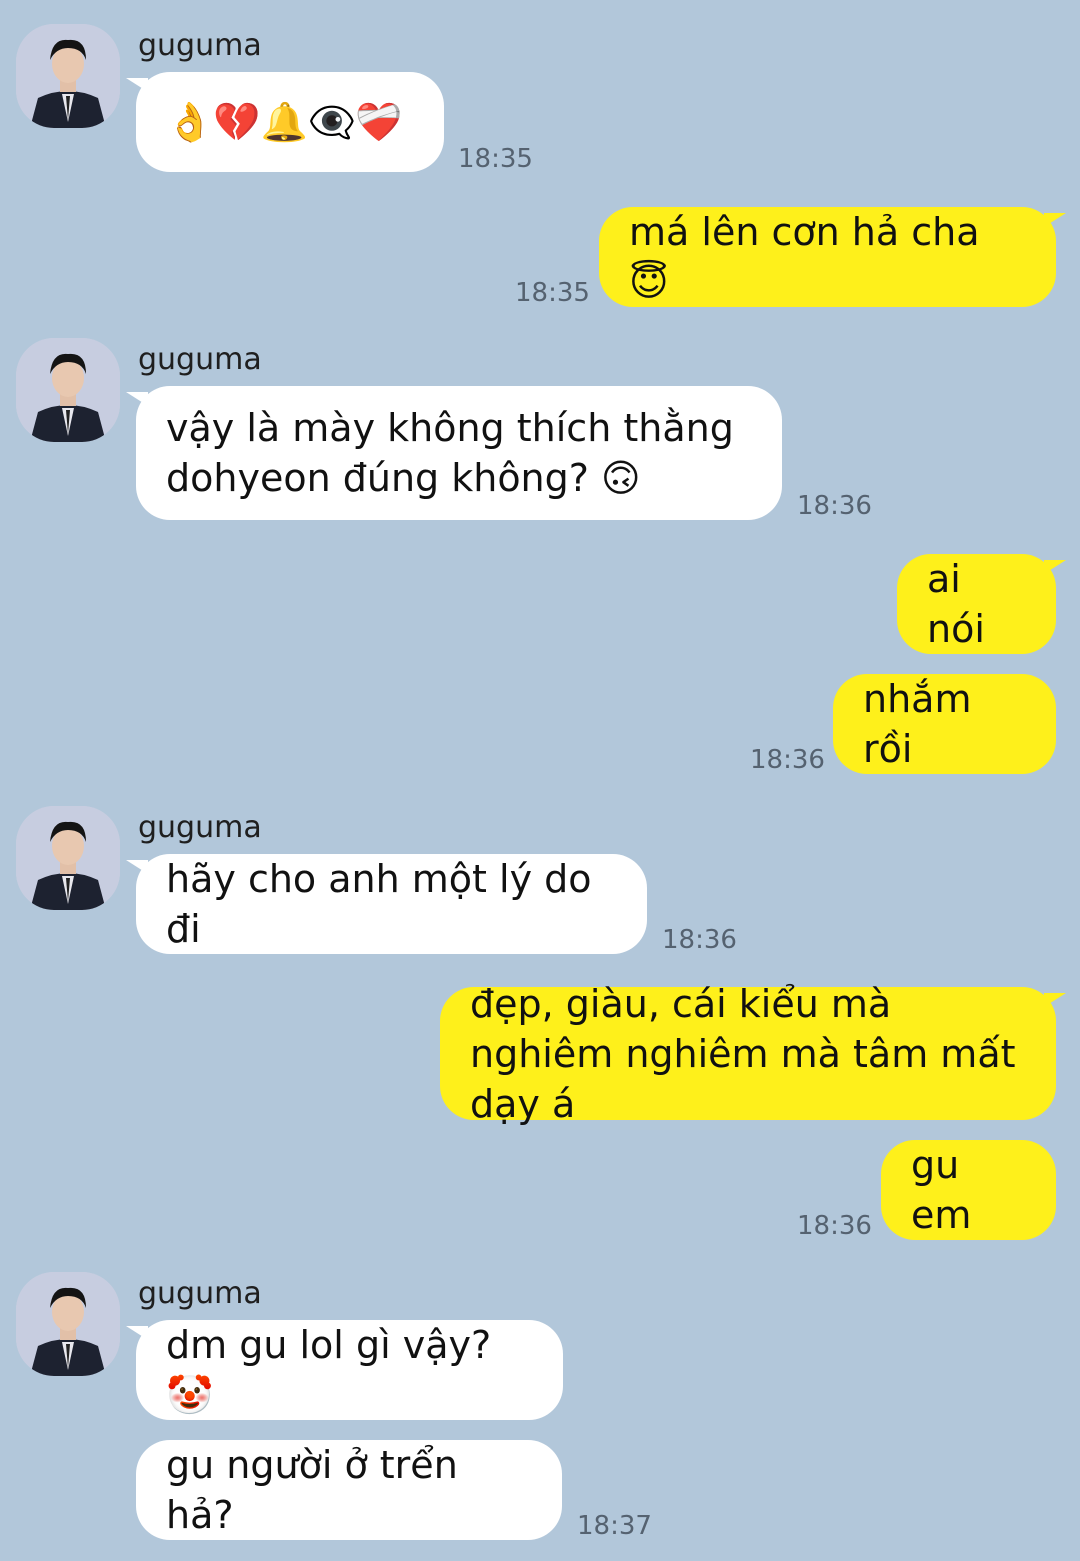  I want to click on message-bubble: dm gu lol gì vậy? 🤡, so click(344, 1370).